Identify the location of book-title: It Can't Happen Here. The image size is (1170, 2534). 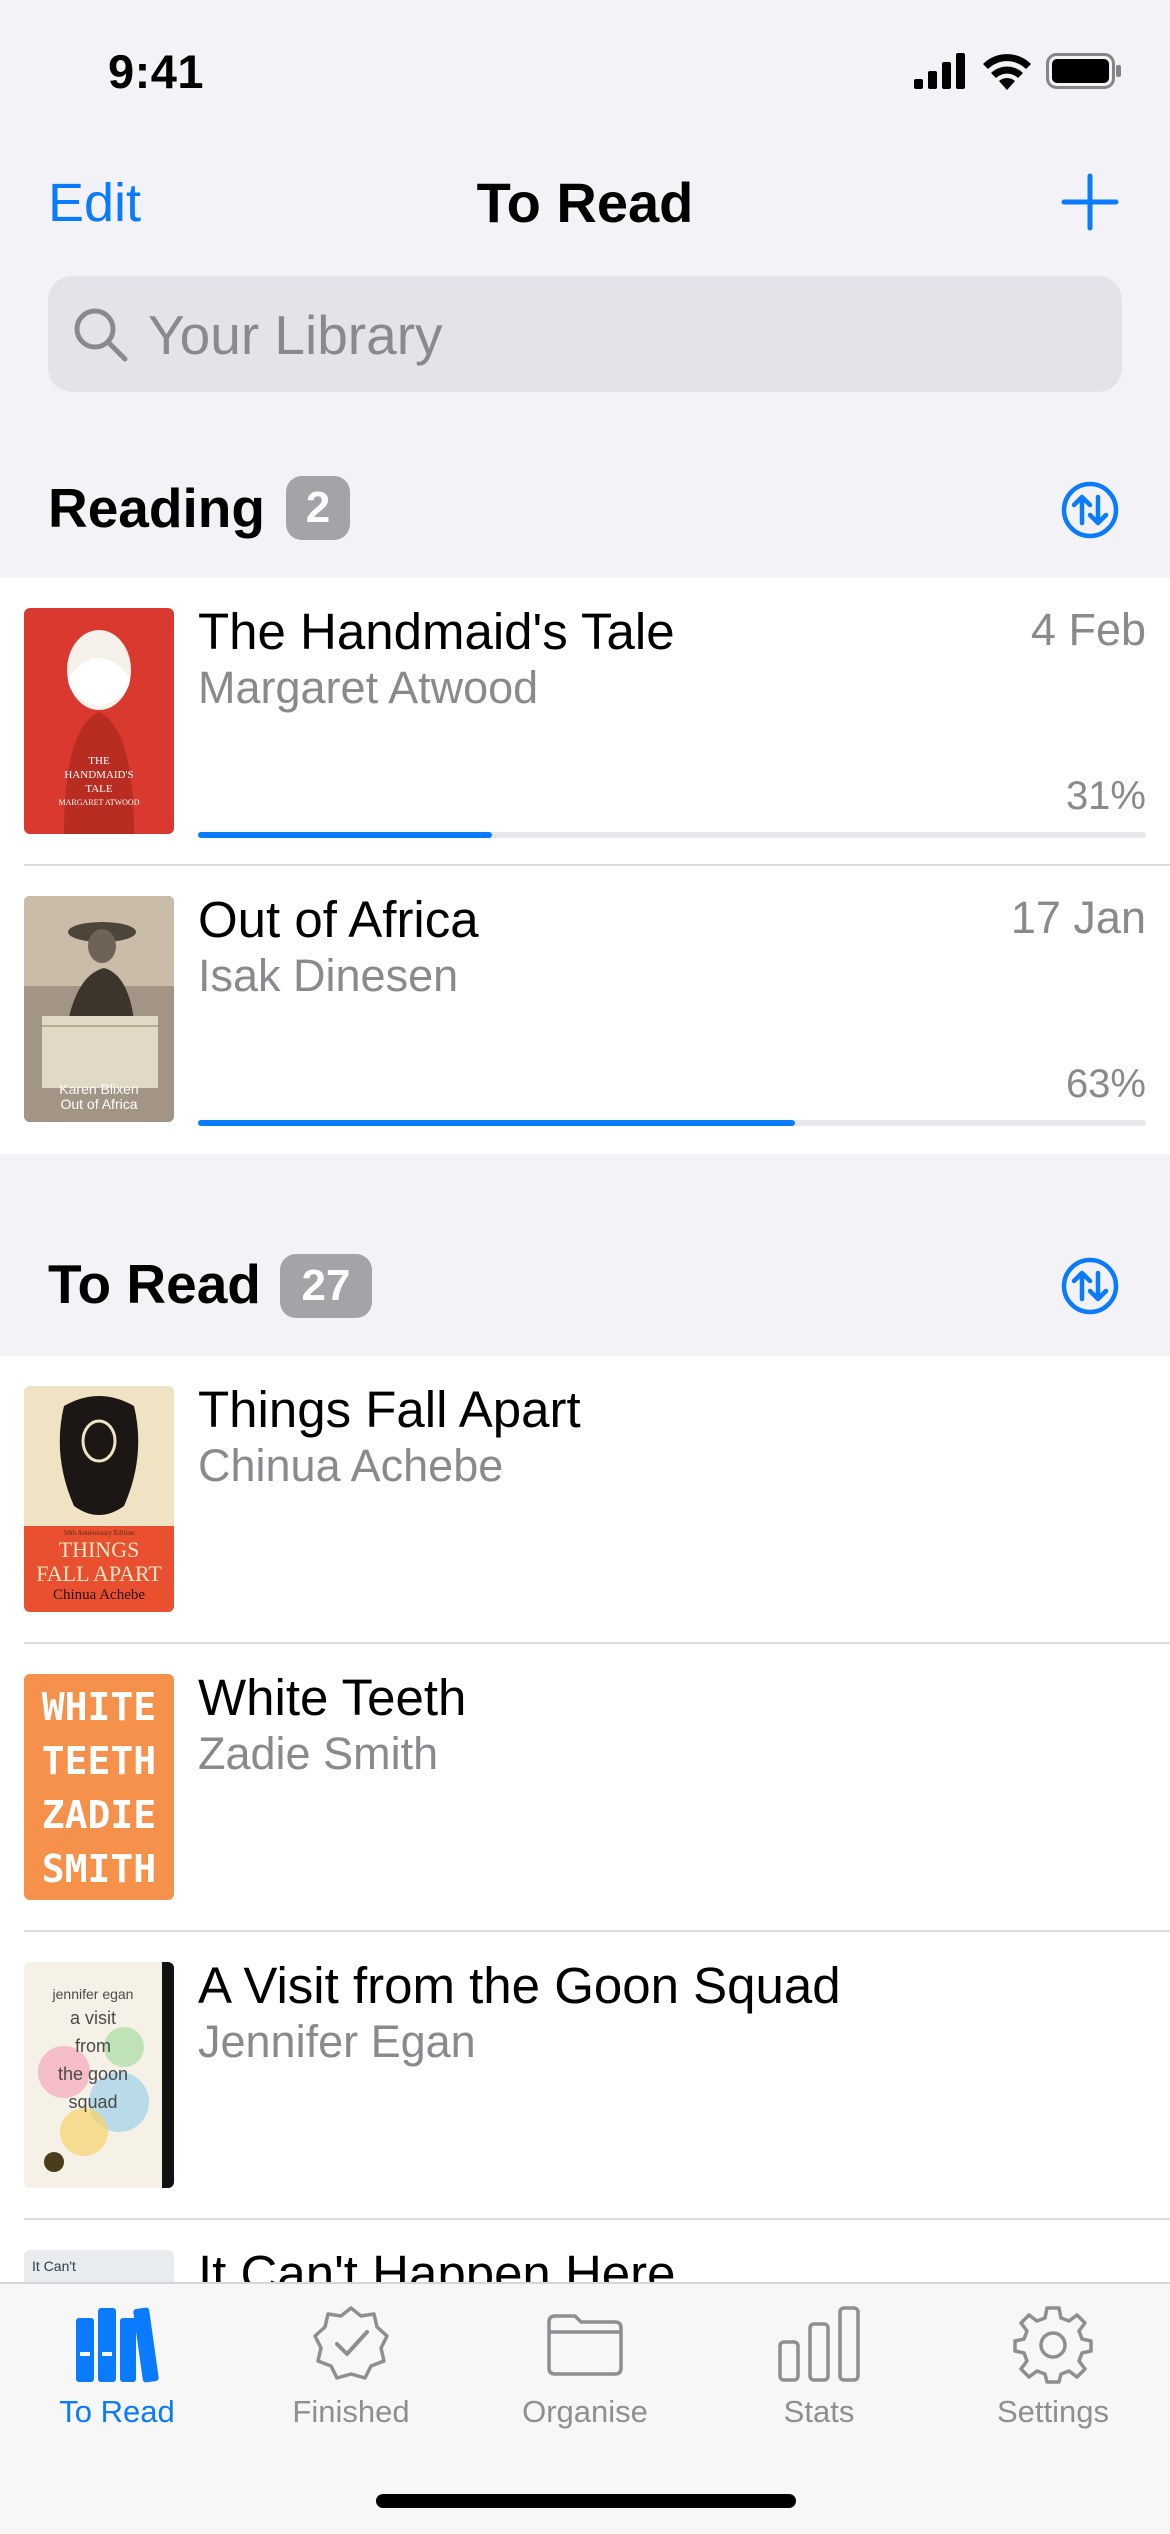
(437, 2263).